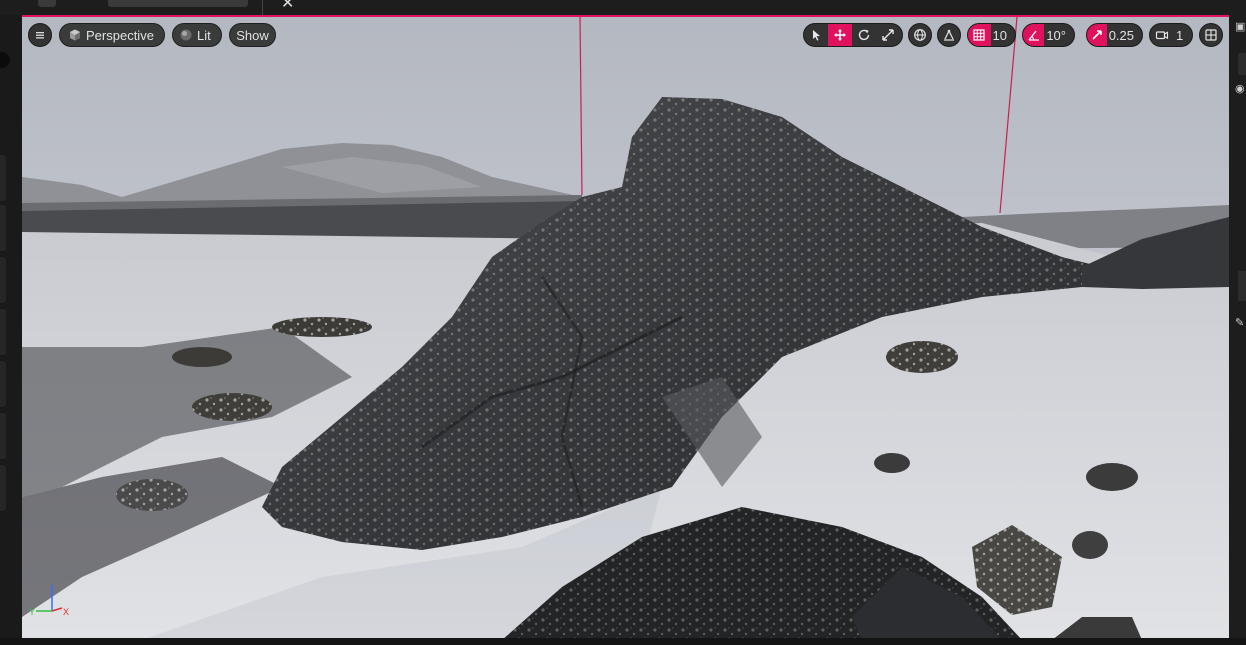  I want to click on surface-snap-icon, so click(949, 35).